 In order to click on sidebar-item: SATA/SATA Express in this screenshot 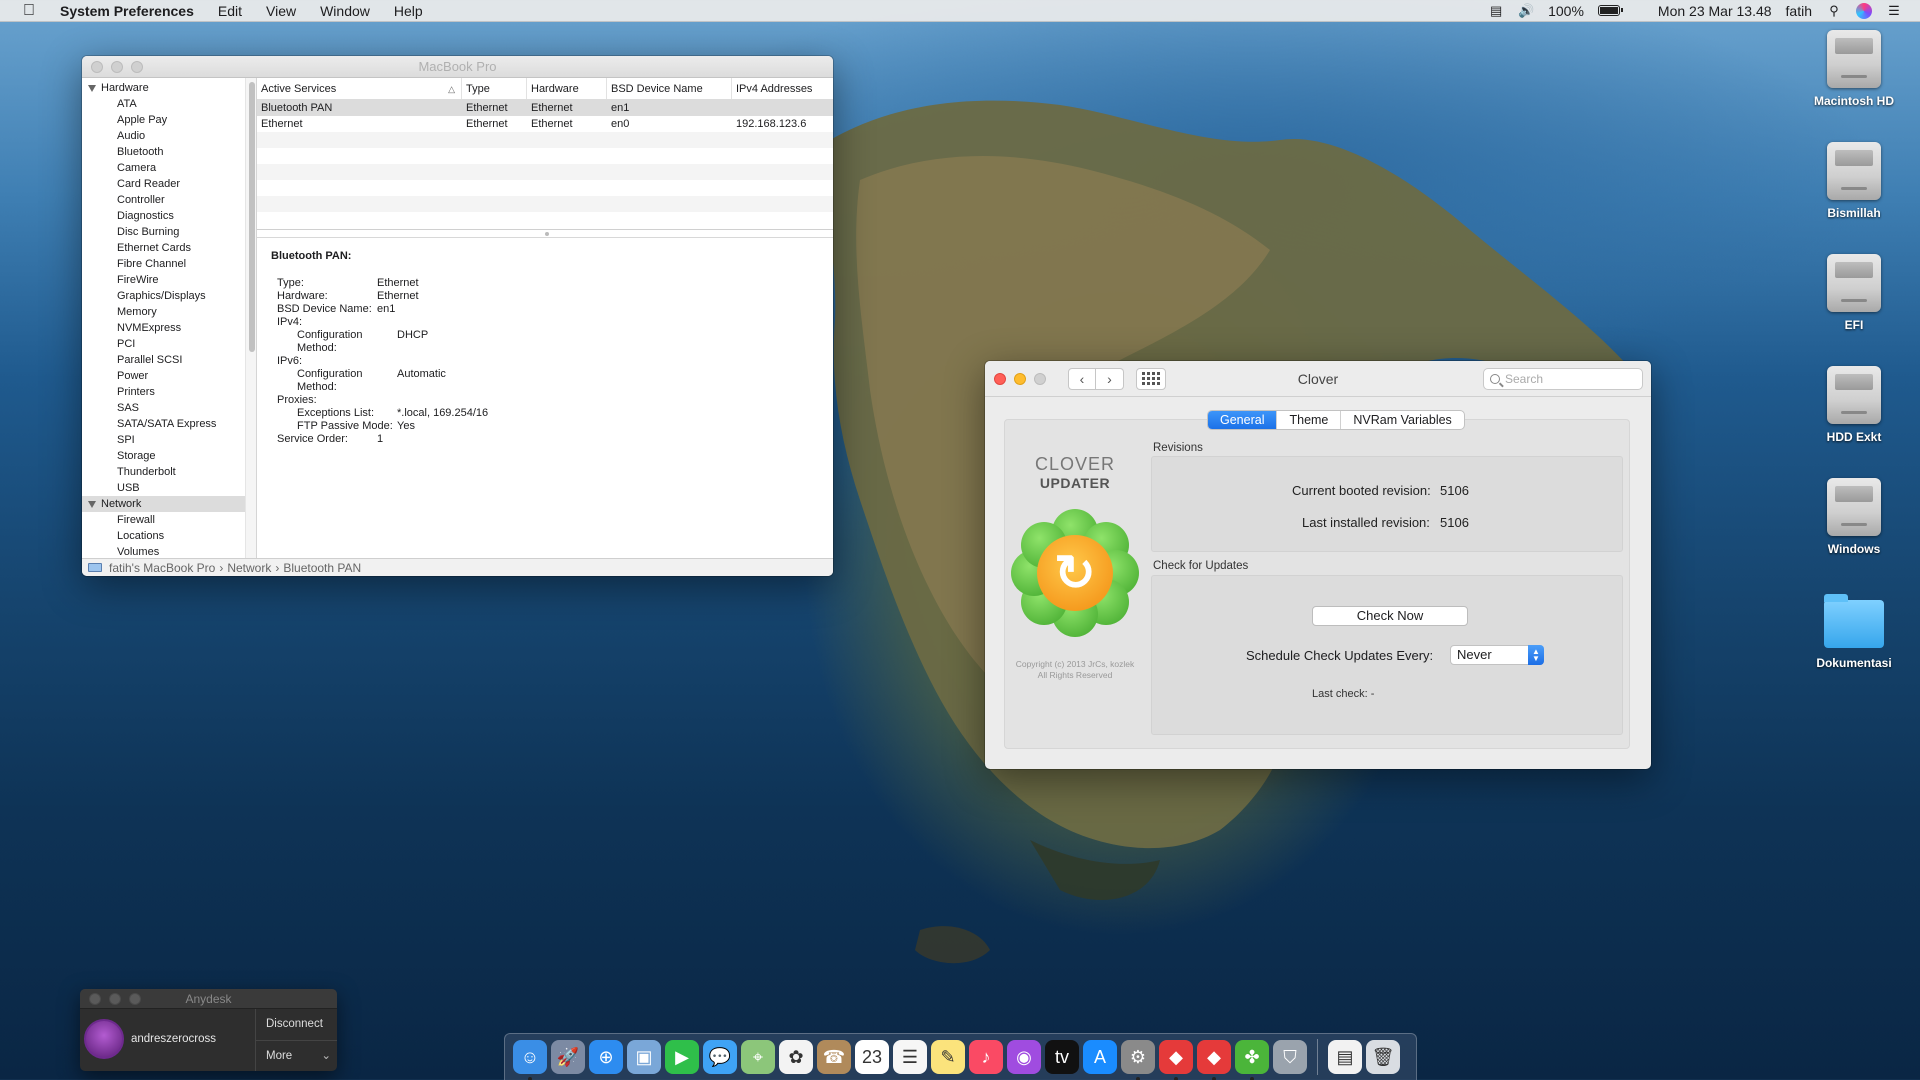, I will do `click(163, 424)`.